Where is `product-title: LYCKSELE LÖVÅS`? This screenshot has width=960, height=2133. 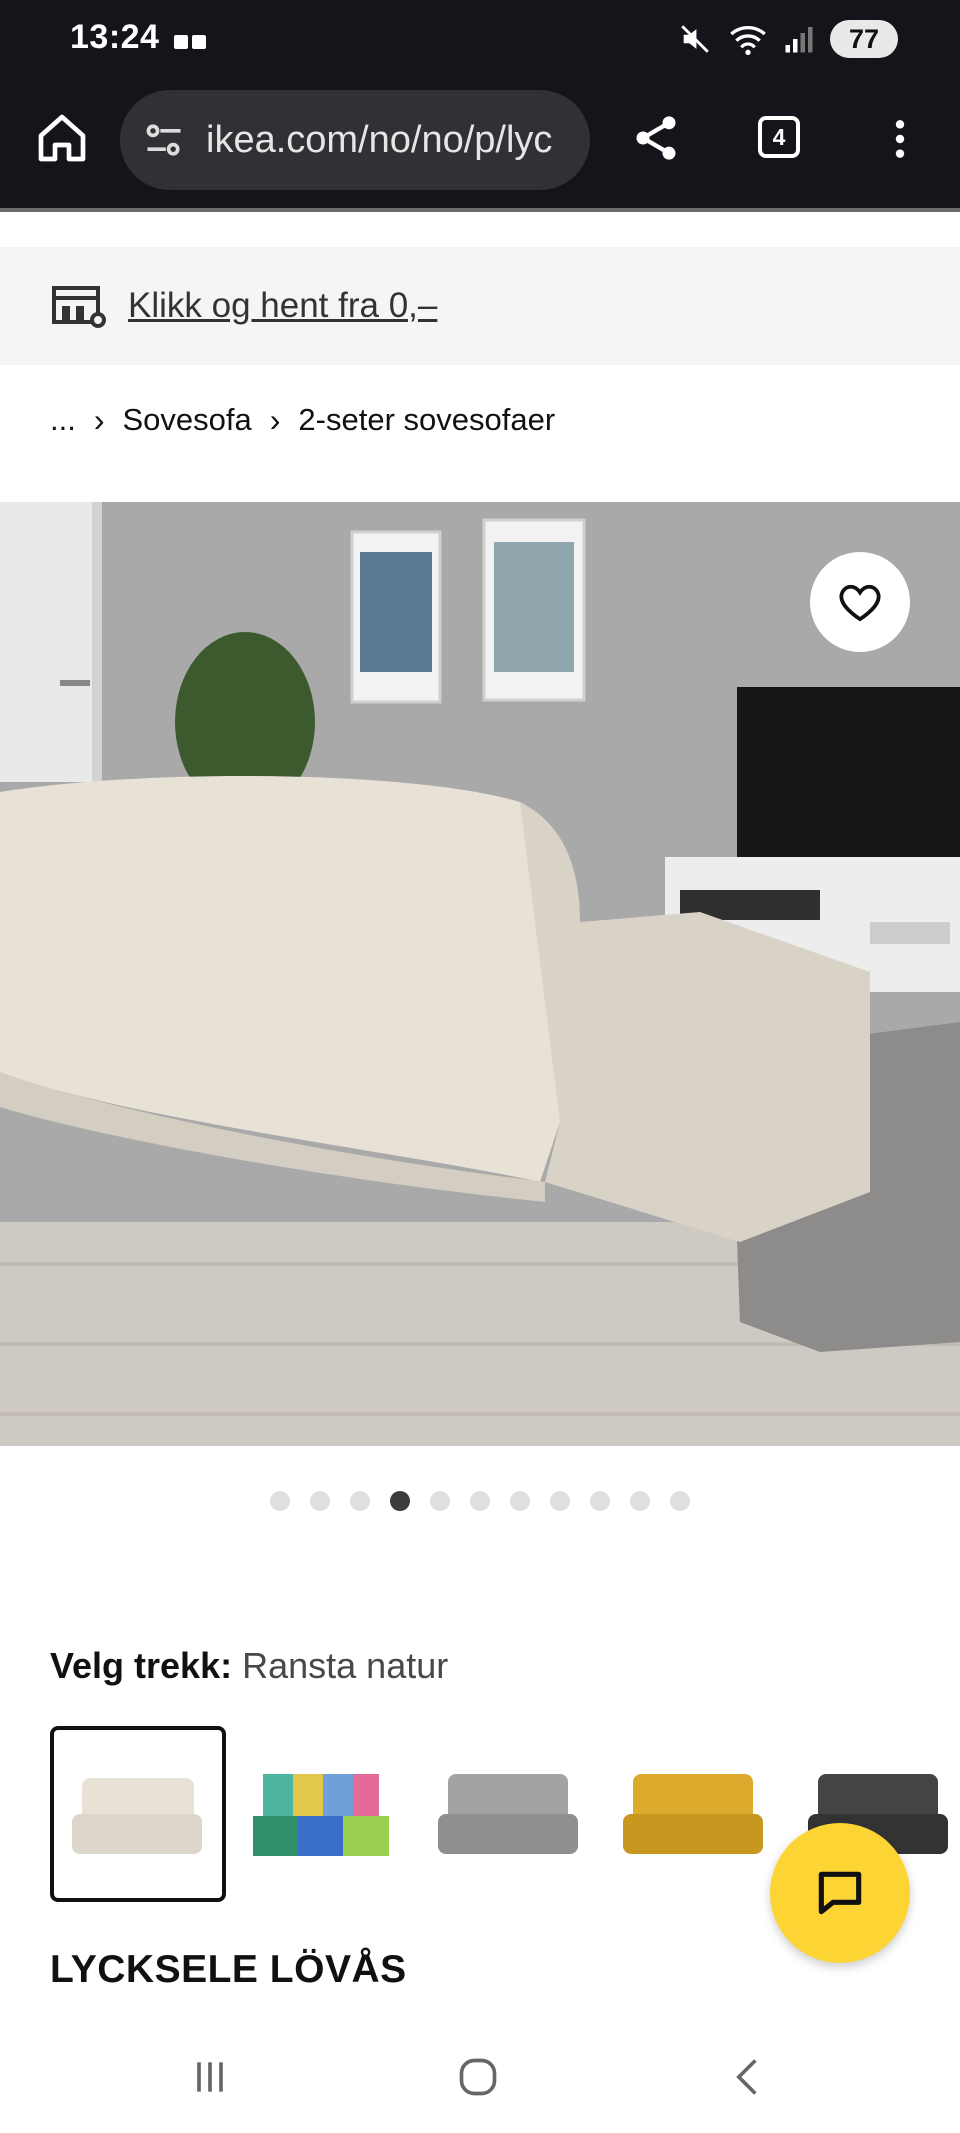
product-title: LYCKSELE LÖVÅS is located at coordinates (228, 1969).